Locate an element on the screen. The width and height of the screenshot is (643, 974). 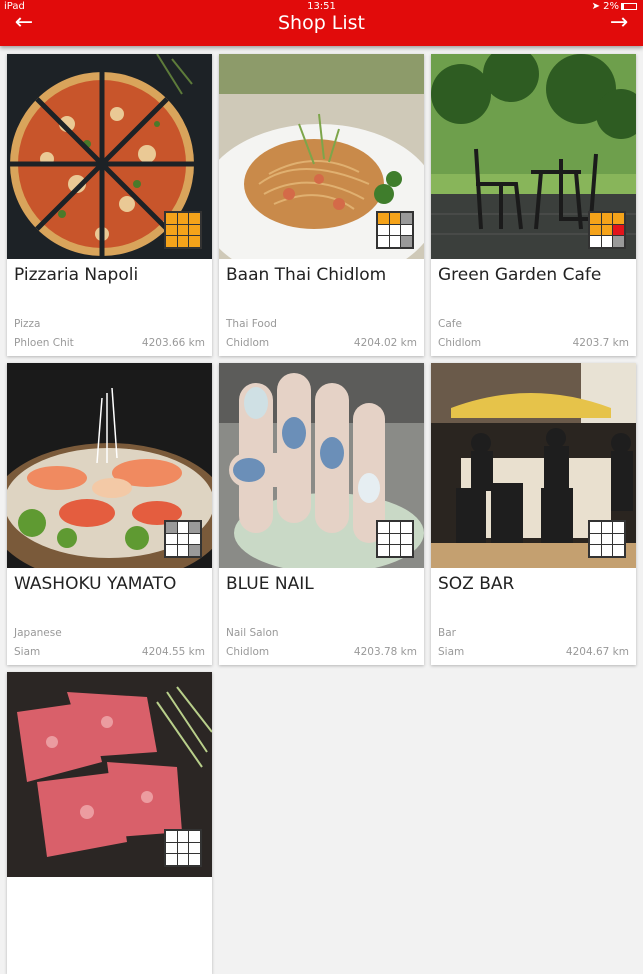
shop-name: SOZ BAR is located at coordinates (476, 584).